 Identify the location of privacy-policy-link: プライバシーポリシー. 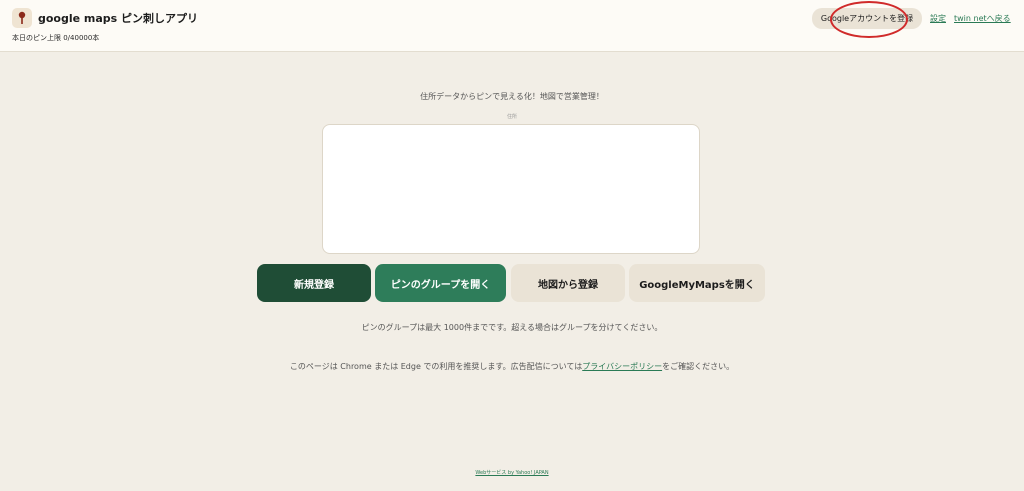
(622, 366).